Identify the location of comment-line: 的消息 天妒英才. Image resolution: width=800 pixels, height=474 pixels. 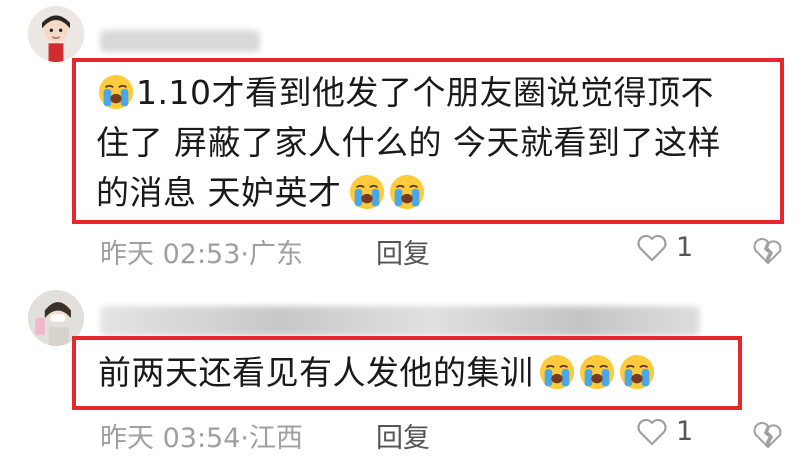
(408, 193).